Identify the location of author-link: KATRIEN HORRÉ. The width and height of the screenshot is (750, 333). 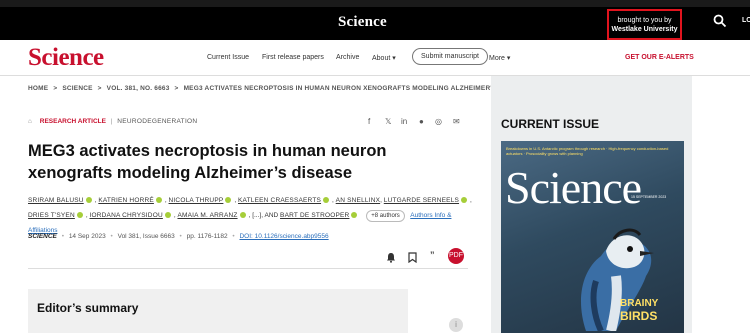
(126, 200).